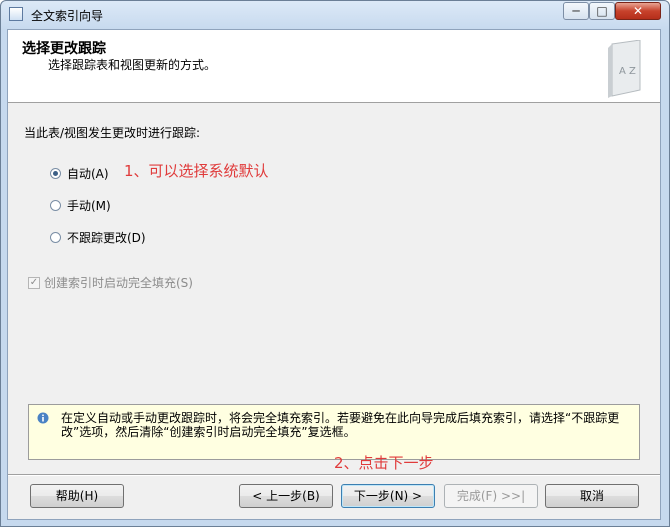 The height and width of the screenshot is (527, 670). What do you see at coordinates (16, 14) in the screenshot?
I see `app-icon` at bounding box center [16, 14].